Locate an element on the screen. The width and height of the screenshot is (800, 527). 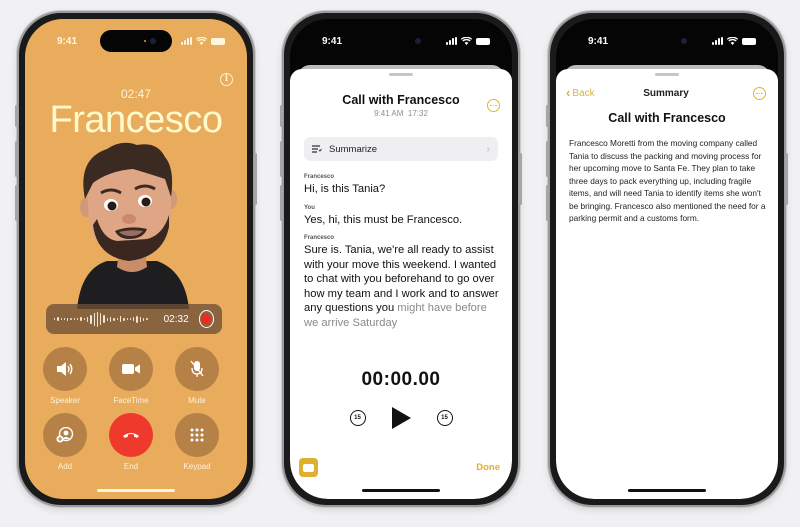
facetime-label: FaceTime is located at coordinates (131, 400).